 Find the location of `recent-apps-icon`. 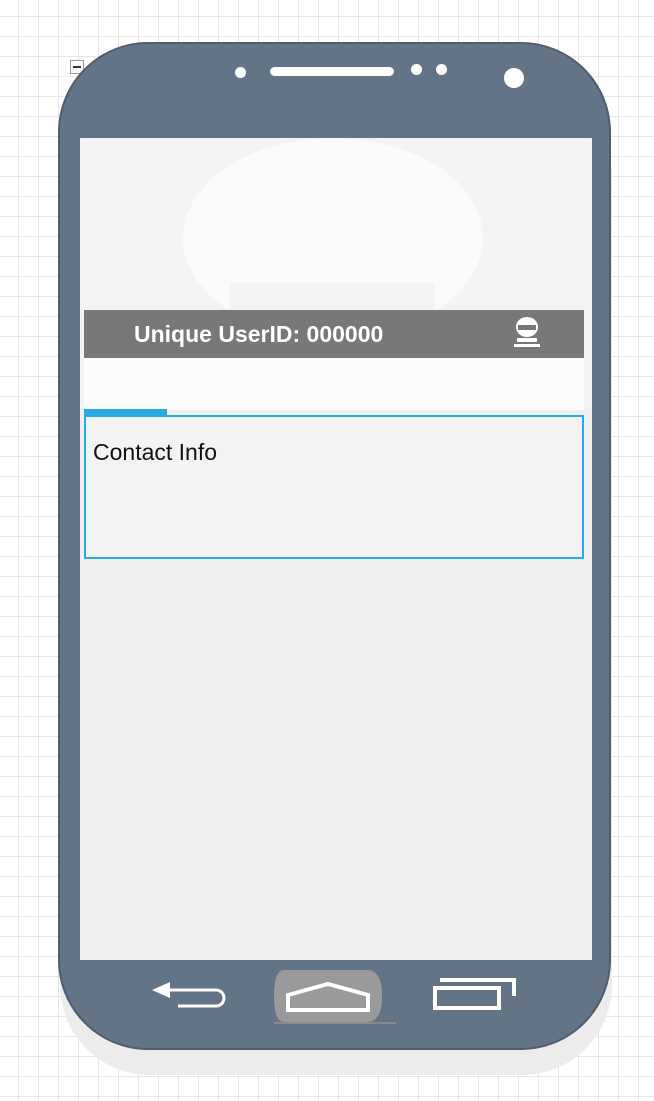

recent-apps-icon is located at coordinates (475, 994).